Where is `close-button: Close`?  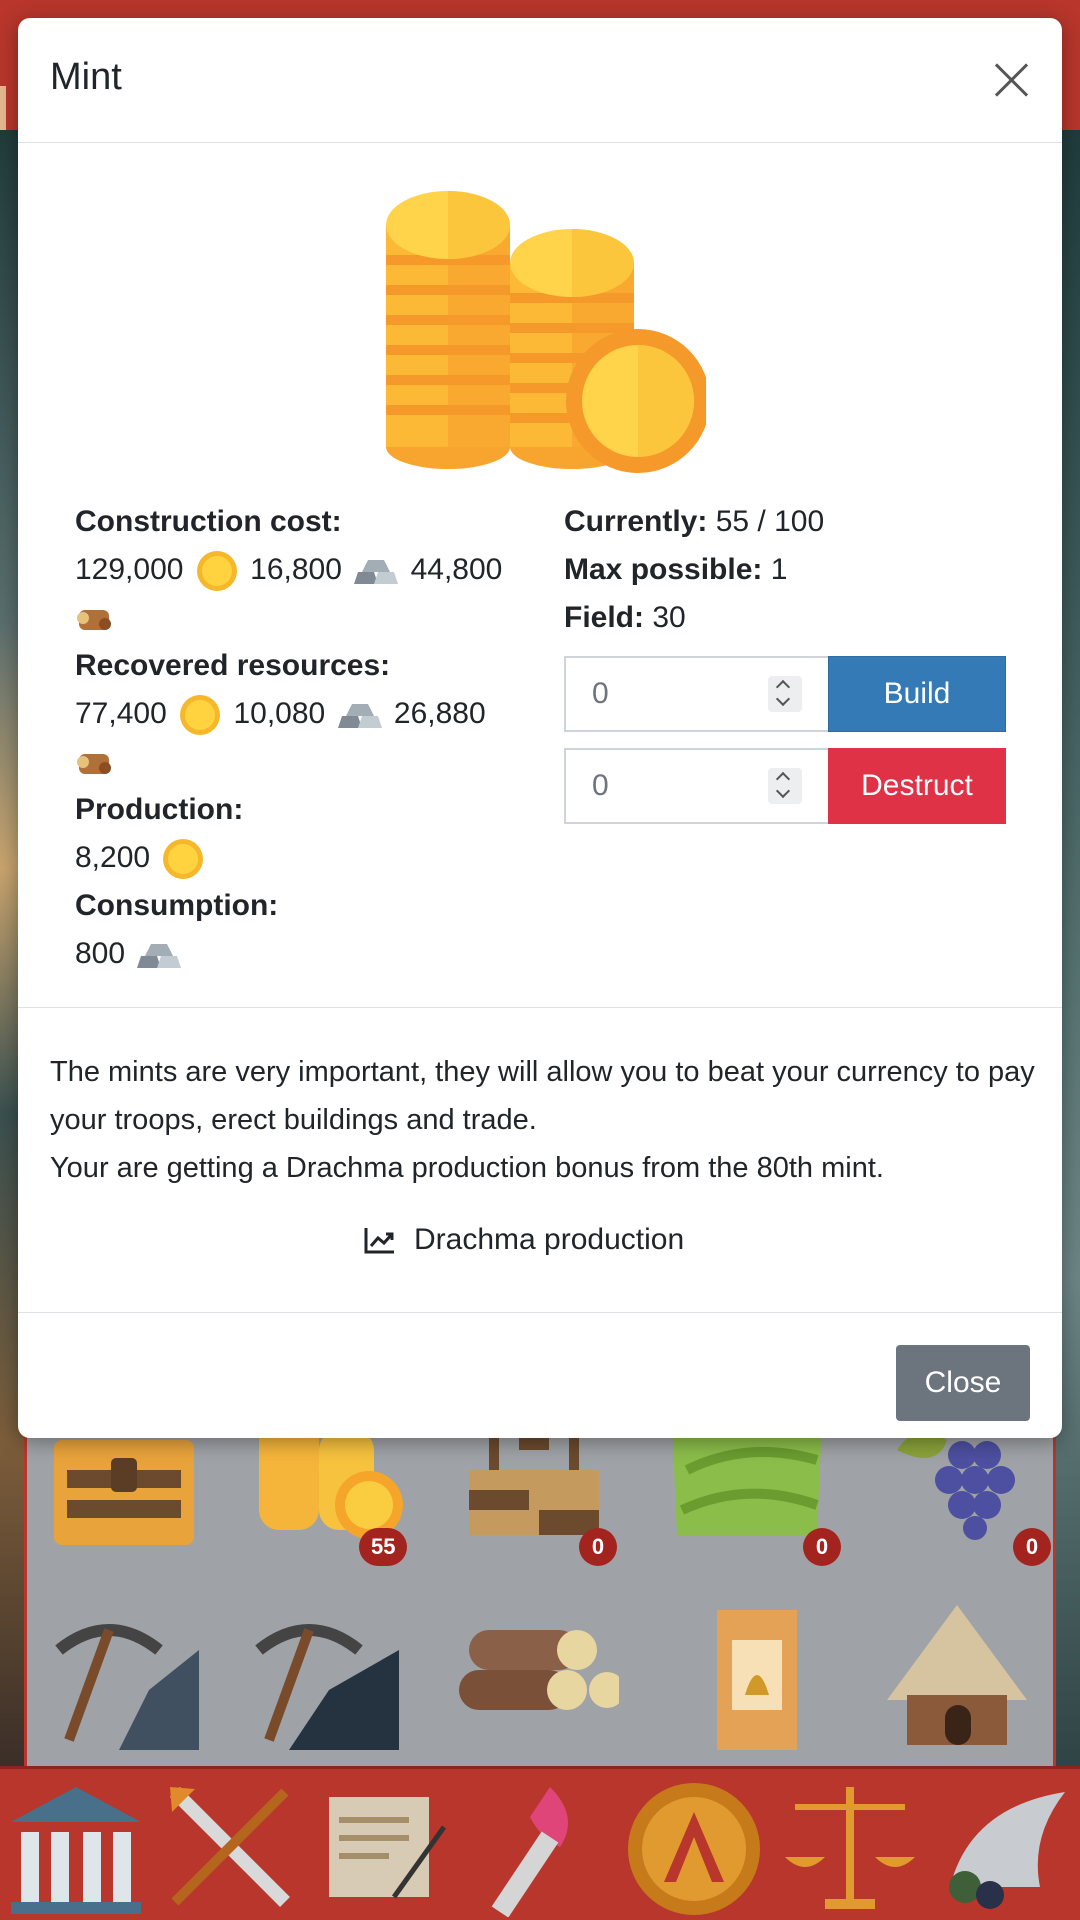
close-button: Close is located at coordinates (963, 1383).